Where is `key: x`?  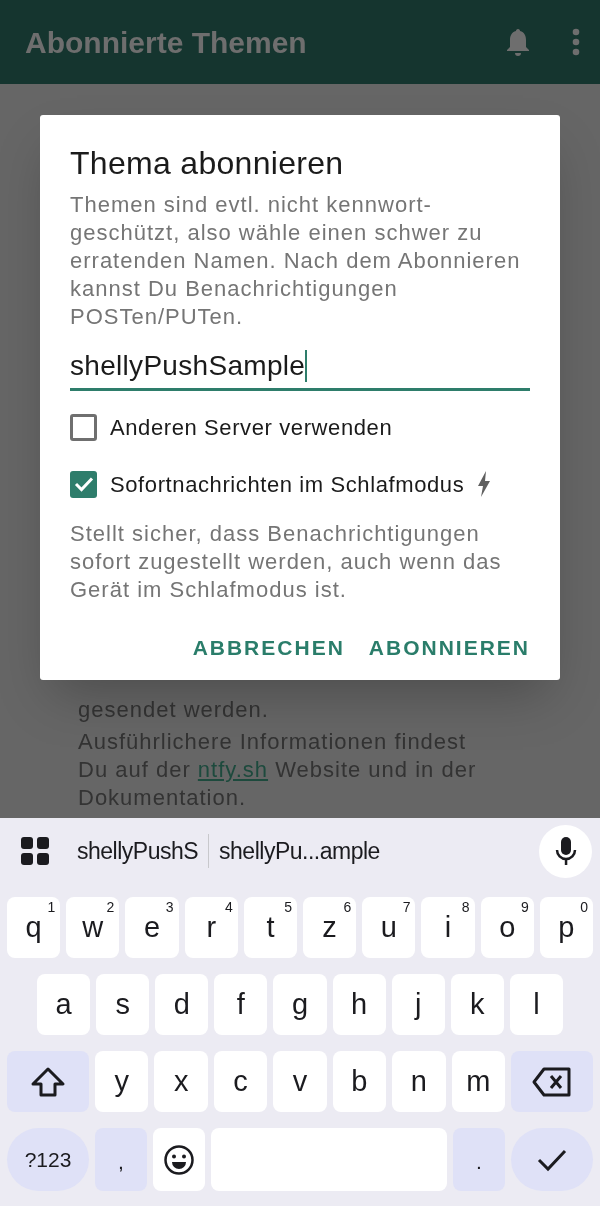 key: x is located at coordinates (181, 1081).